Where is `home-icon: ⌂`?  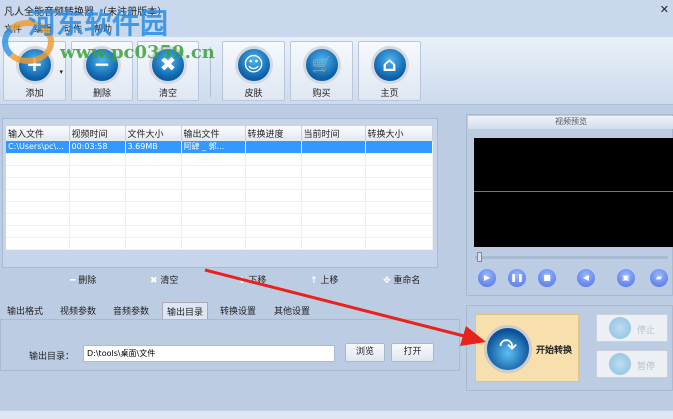 home-icon: ⌂ is located at coordinates (389, 65).